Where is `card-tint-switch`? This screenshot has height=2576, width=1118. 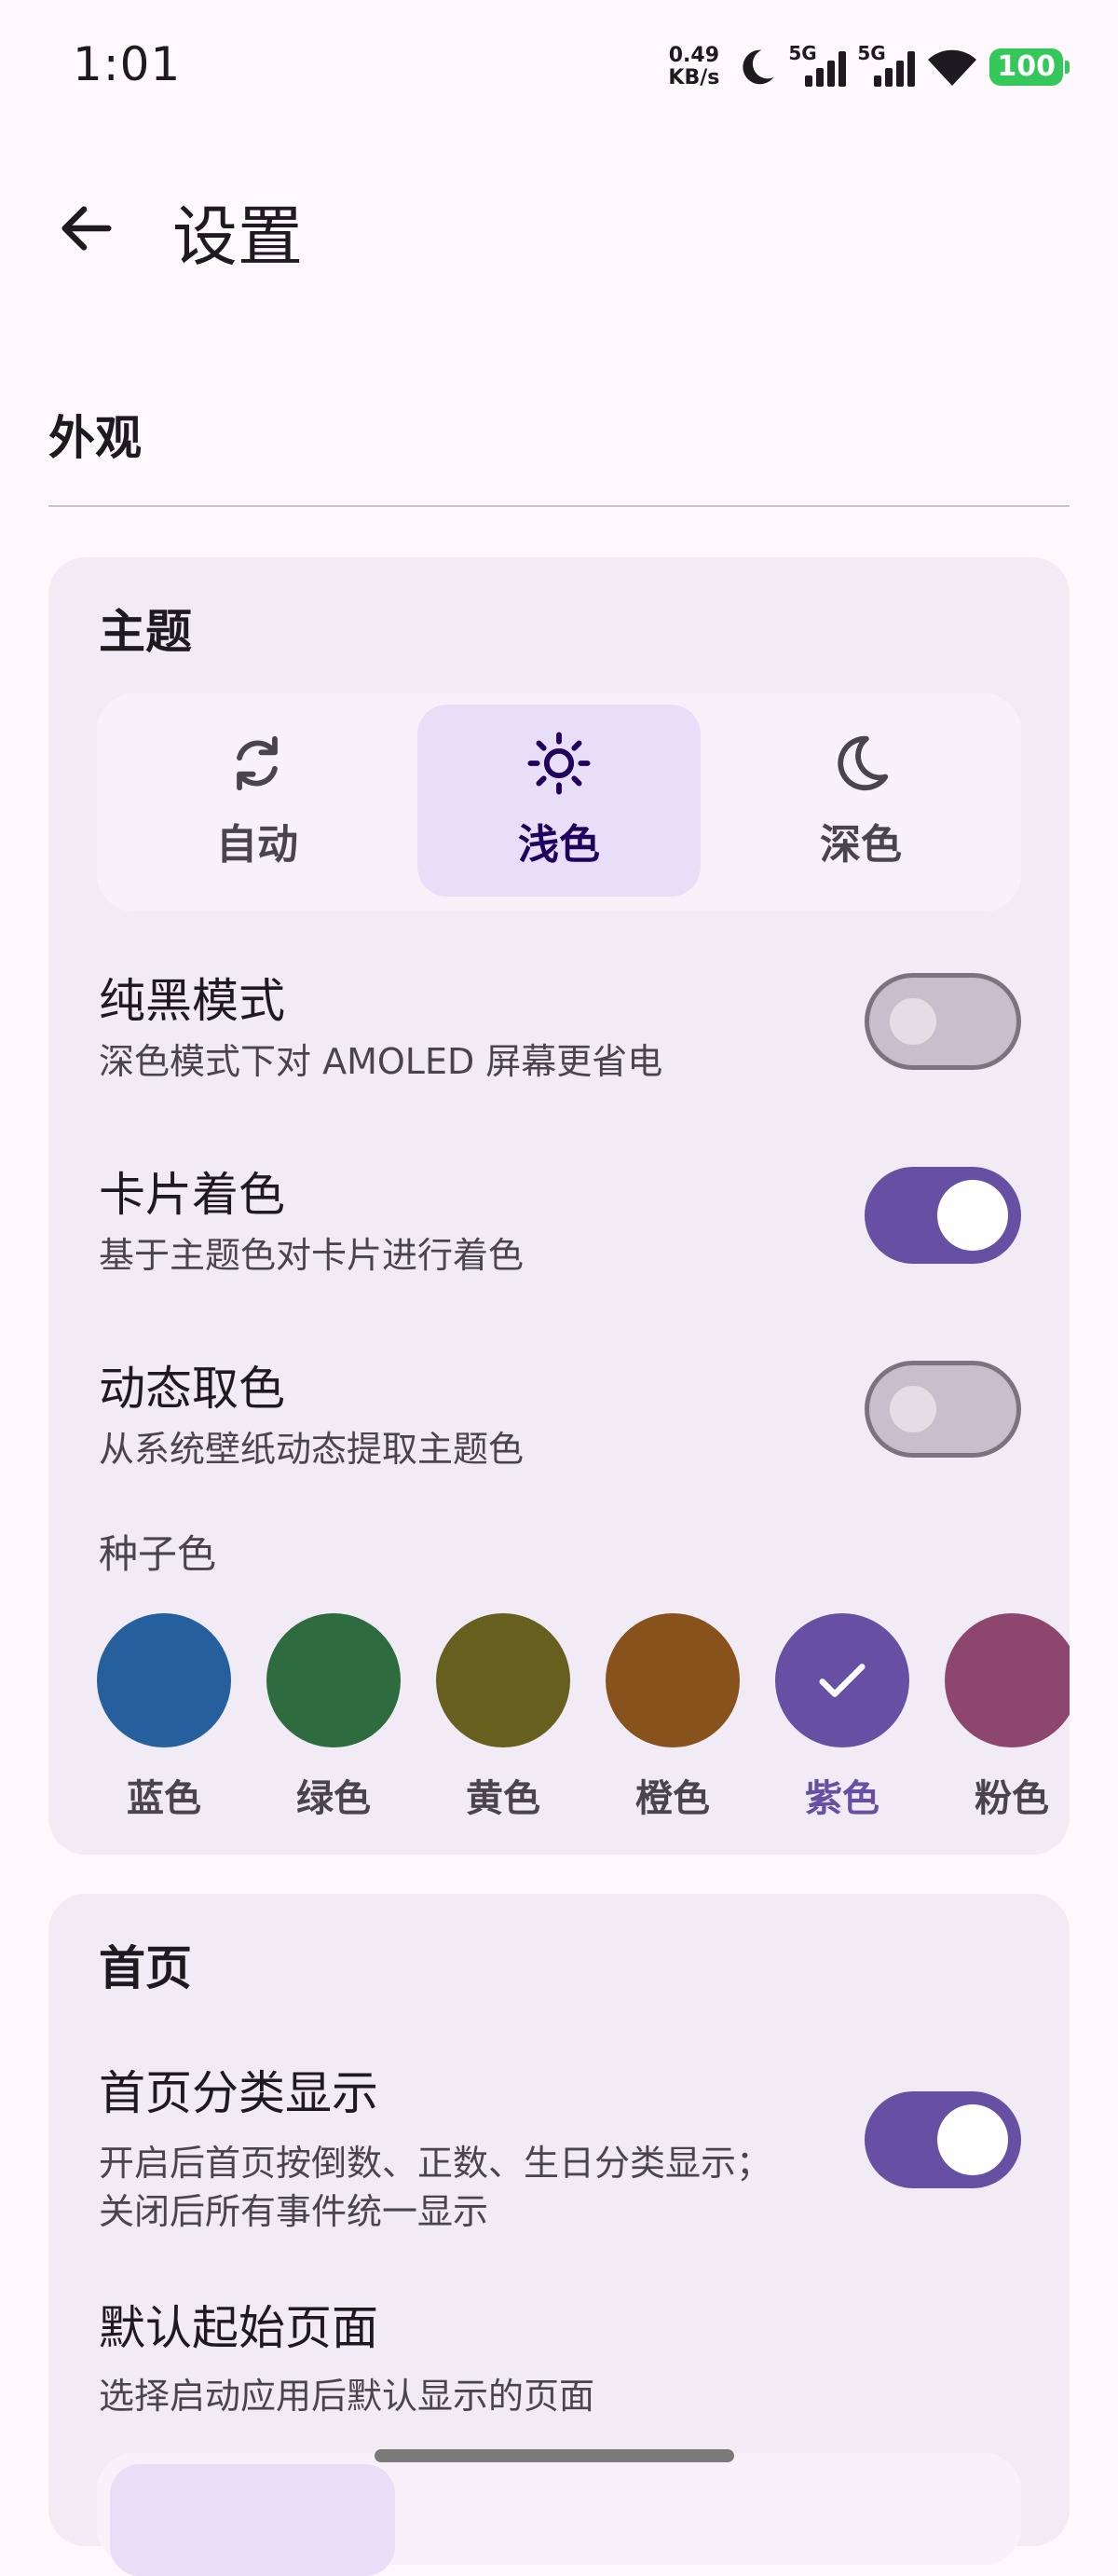
card-tint-switch is located at coordinates (943, 1215).